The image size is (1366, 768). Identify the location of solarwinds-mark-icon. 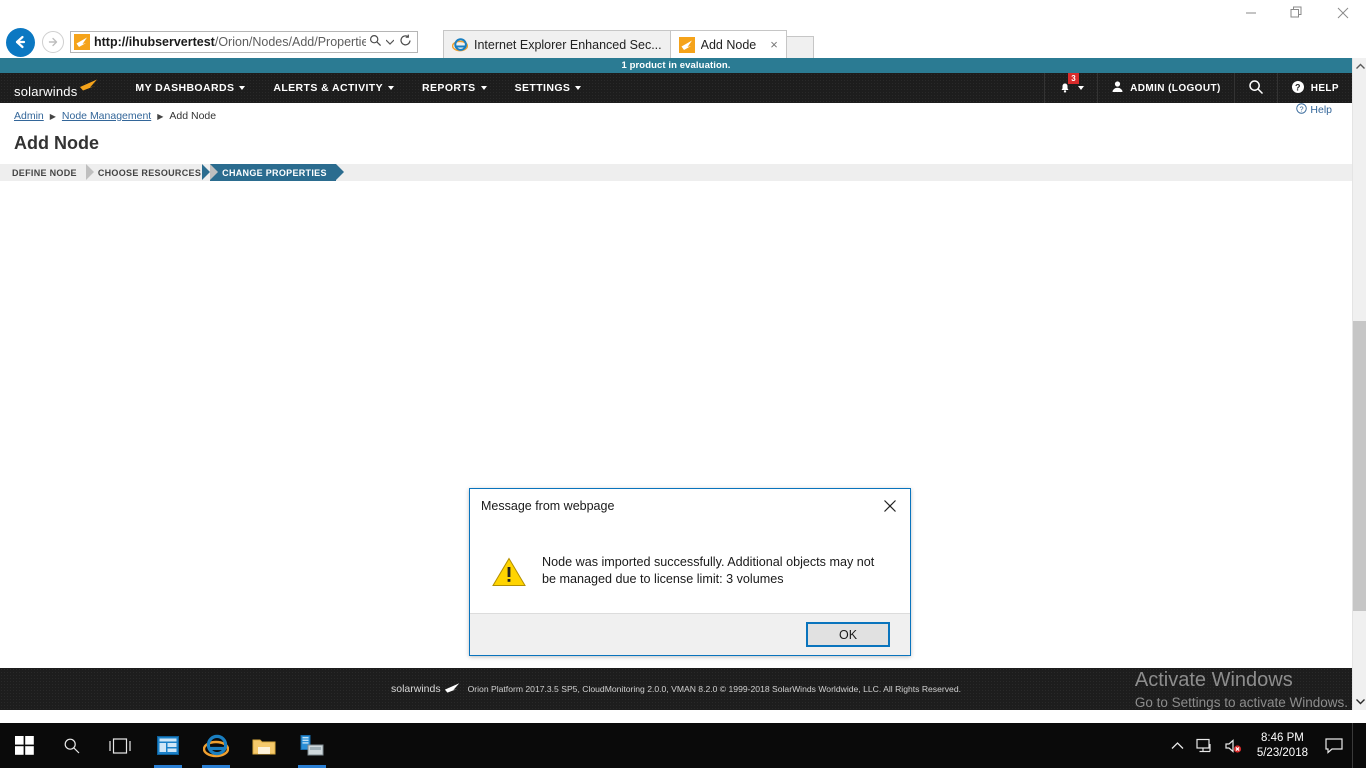
(452, 689).